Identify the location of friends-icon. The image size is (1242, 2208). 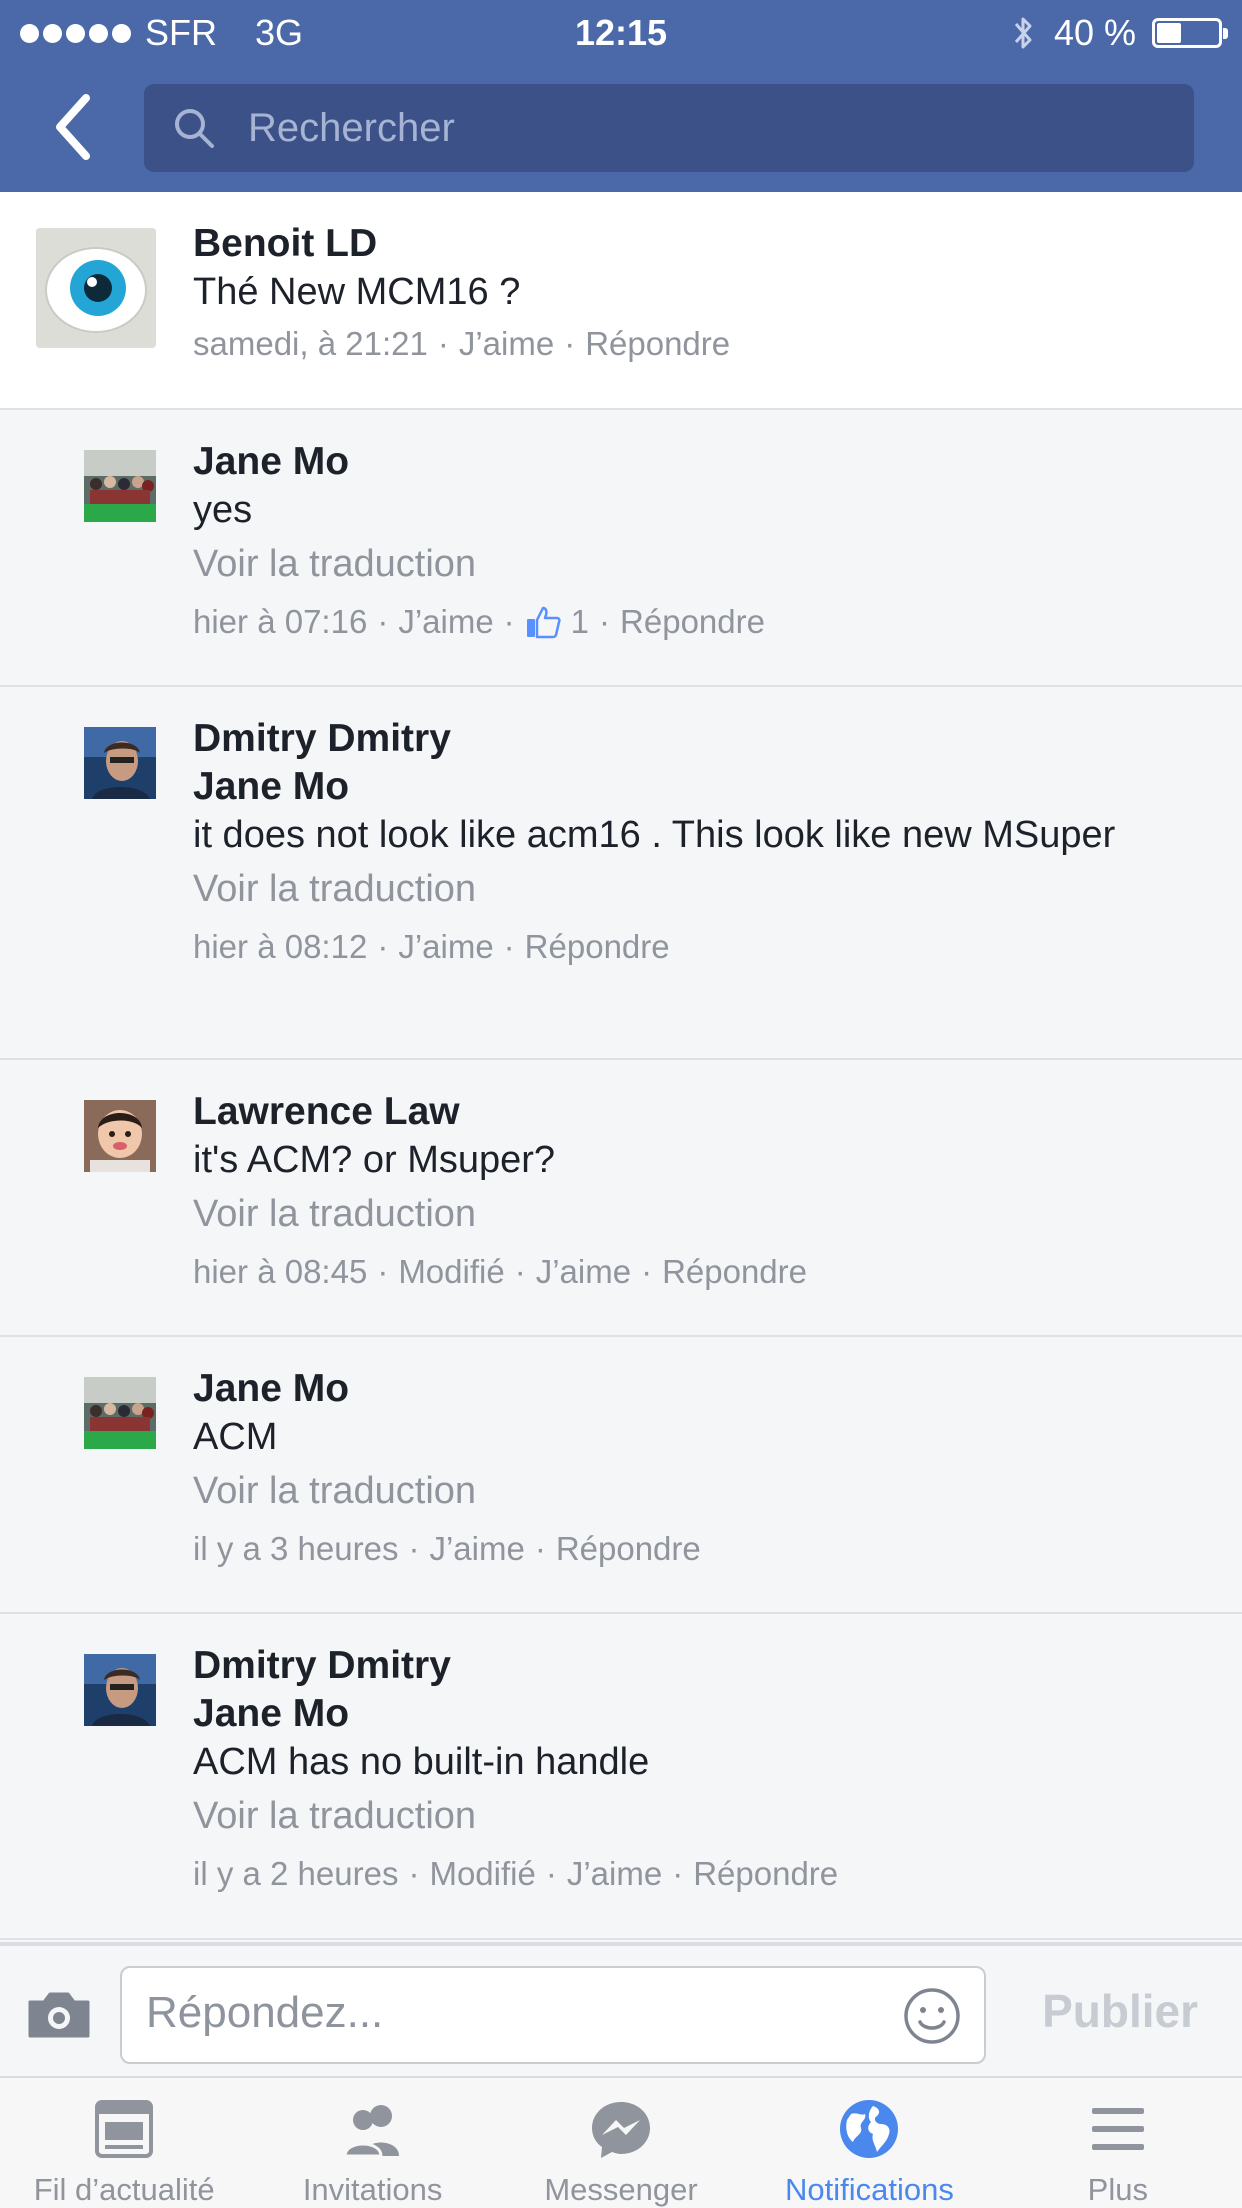
(371, 2131).